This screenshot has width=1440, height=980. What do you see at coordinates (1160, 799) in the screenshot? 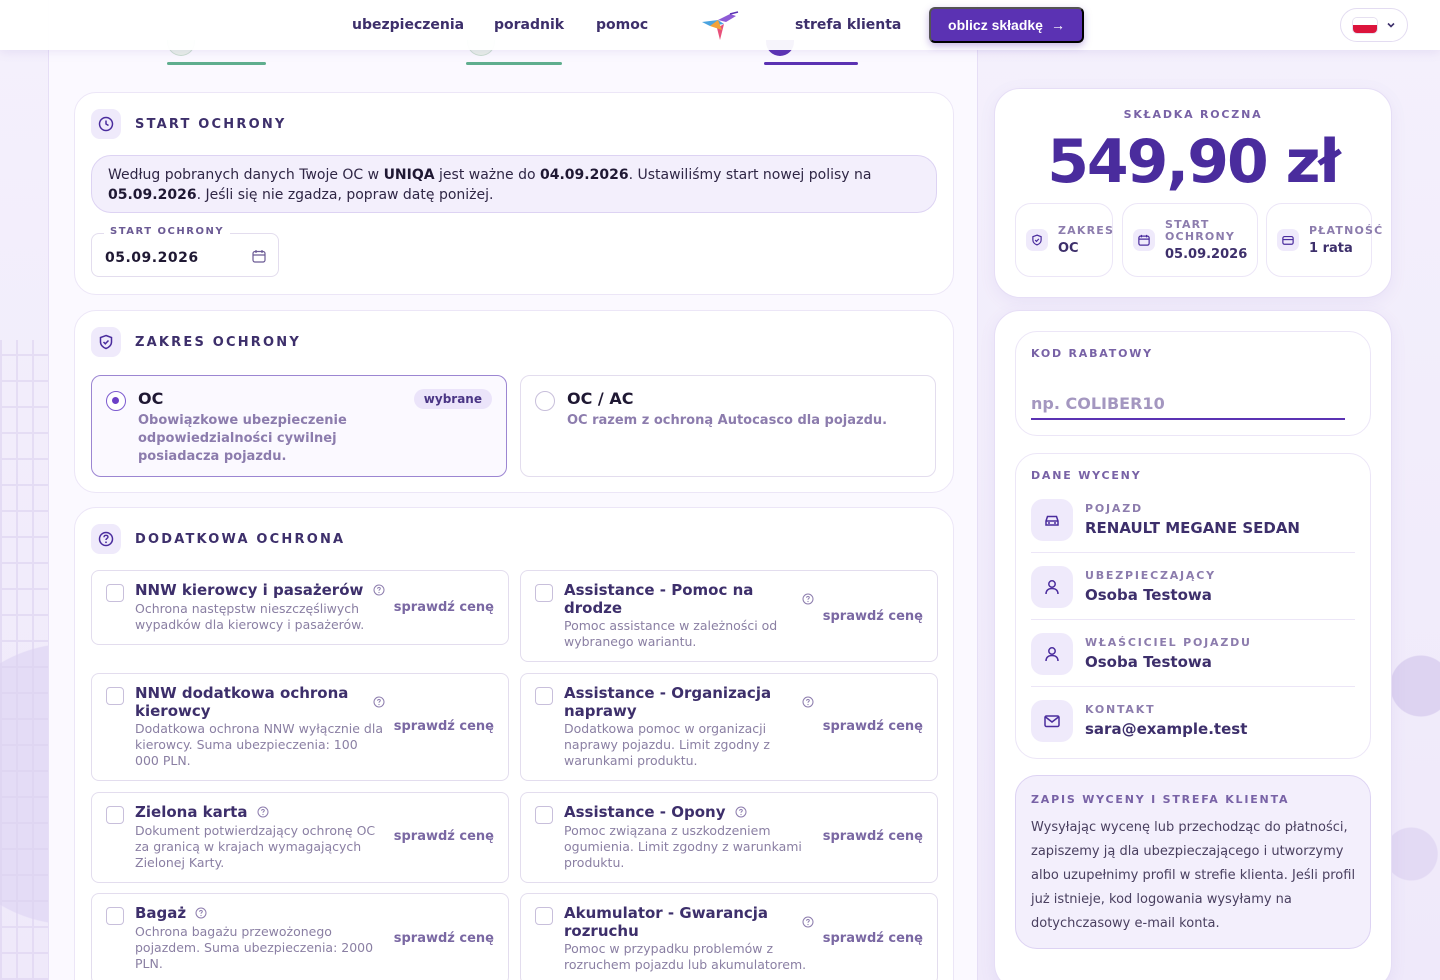
I see `notice-label: ZAPIS WYCENY I STREFA KLIENTA` at bounding box center [1160, 799].